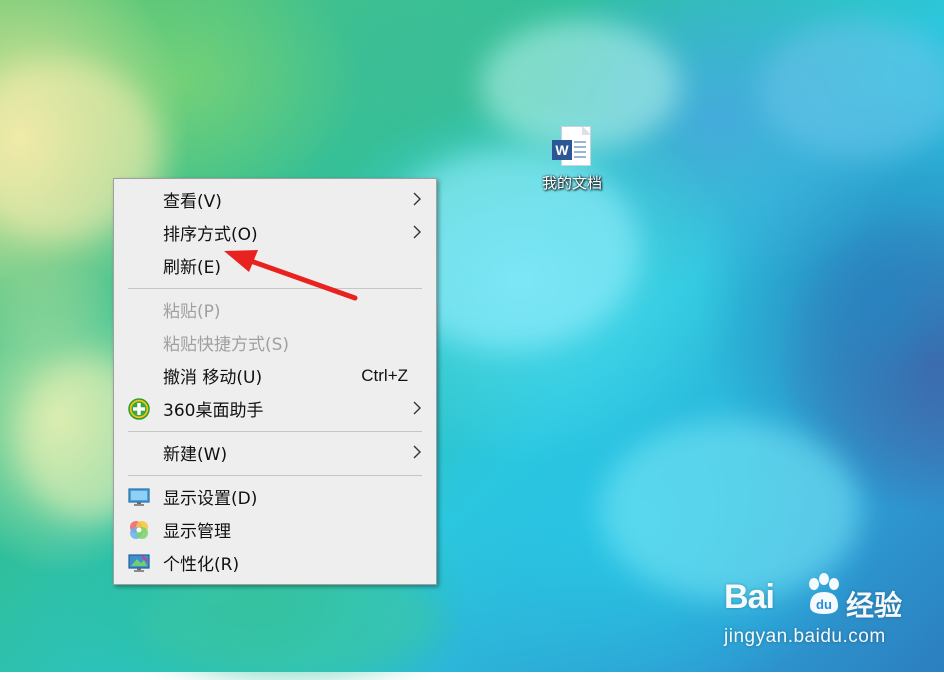 This screenshot has width=944, height=680. Describe the element at coordinates (139, 409) in the screenshot. I see `360-plus-icon` at that location.